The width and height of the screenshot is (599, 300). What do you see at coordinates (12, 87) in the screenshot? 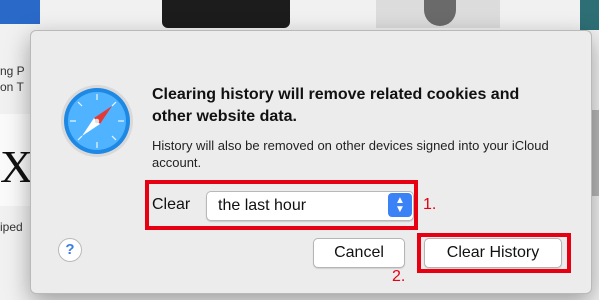
I see `favorite-title-fragment: on T` at bounding box center [12, 87].